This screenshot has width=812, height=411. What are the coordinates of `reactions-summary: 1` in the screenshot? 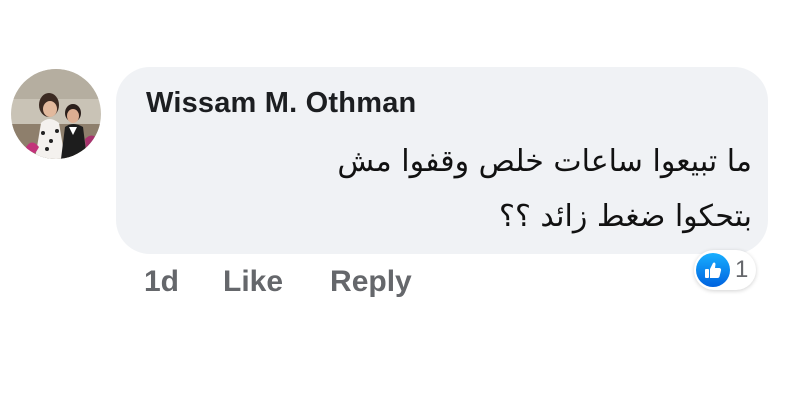 It's located at (725, 270).